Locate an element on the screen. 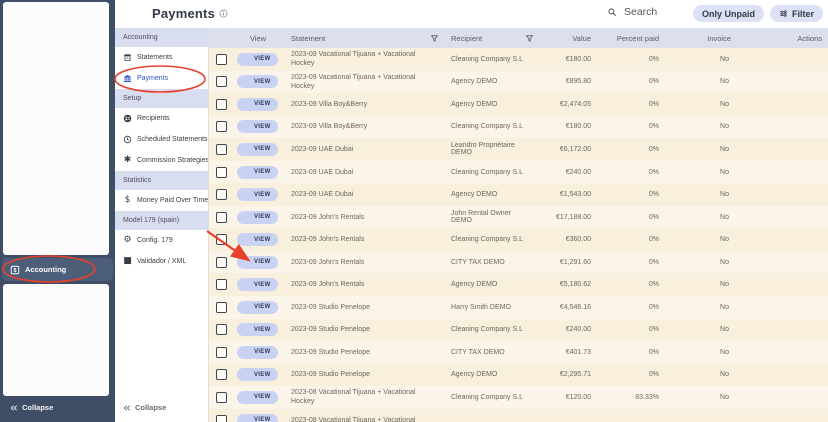  nav-item-recipients: Recipients is located at coordinates (161, 118).